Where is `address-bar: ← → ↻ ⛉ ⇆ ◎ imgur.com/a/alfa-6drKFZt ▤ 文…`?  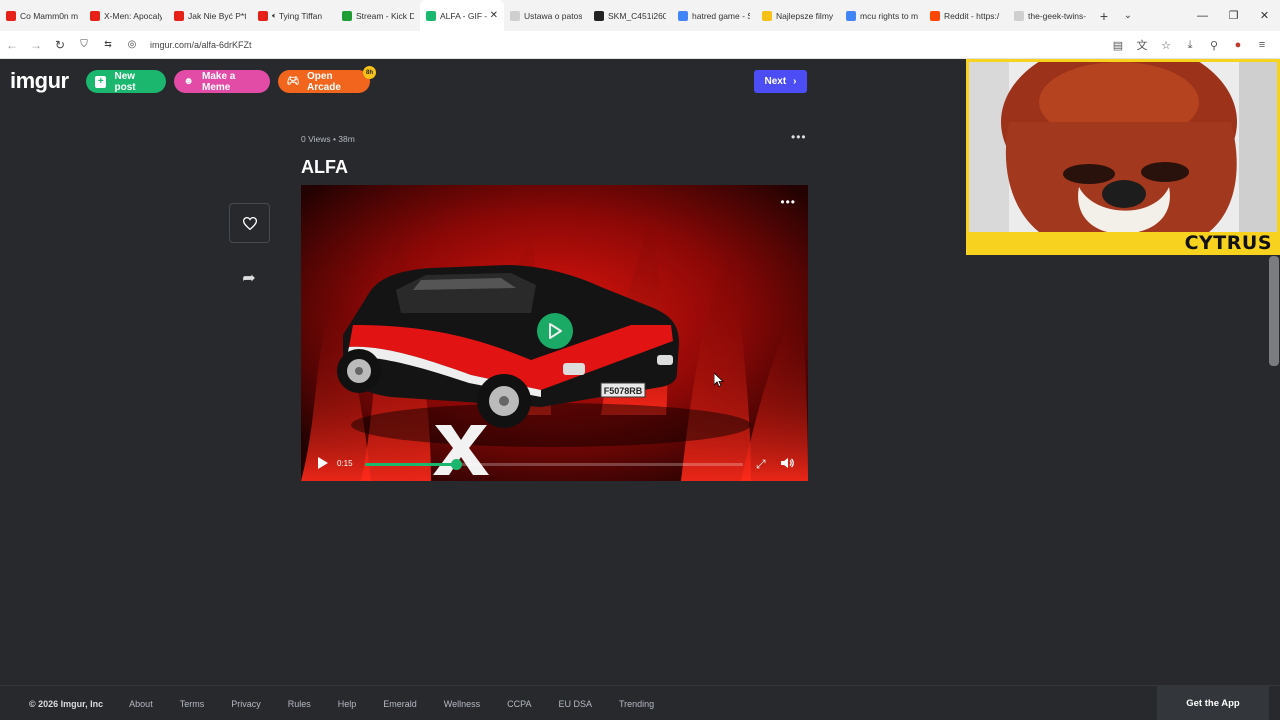 address-bar: ← → ↻ ⛉ ⇆ ◎ imgur.com/a/alfa-6drKFZt ▤ 文… is located at coordinates (640, 45).